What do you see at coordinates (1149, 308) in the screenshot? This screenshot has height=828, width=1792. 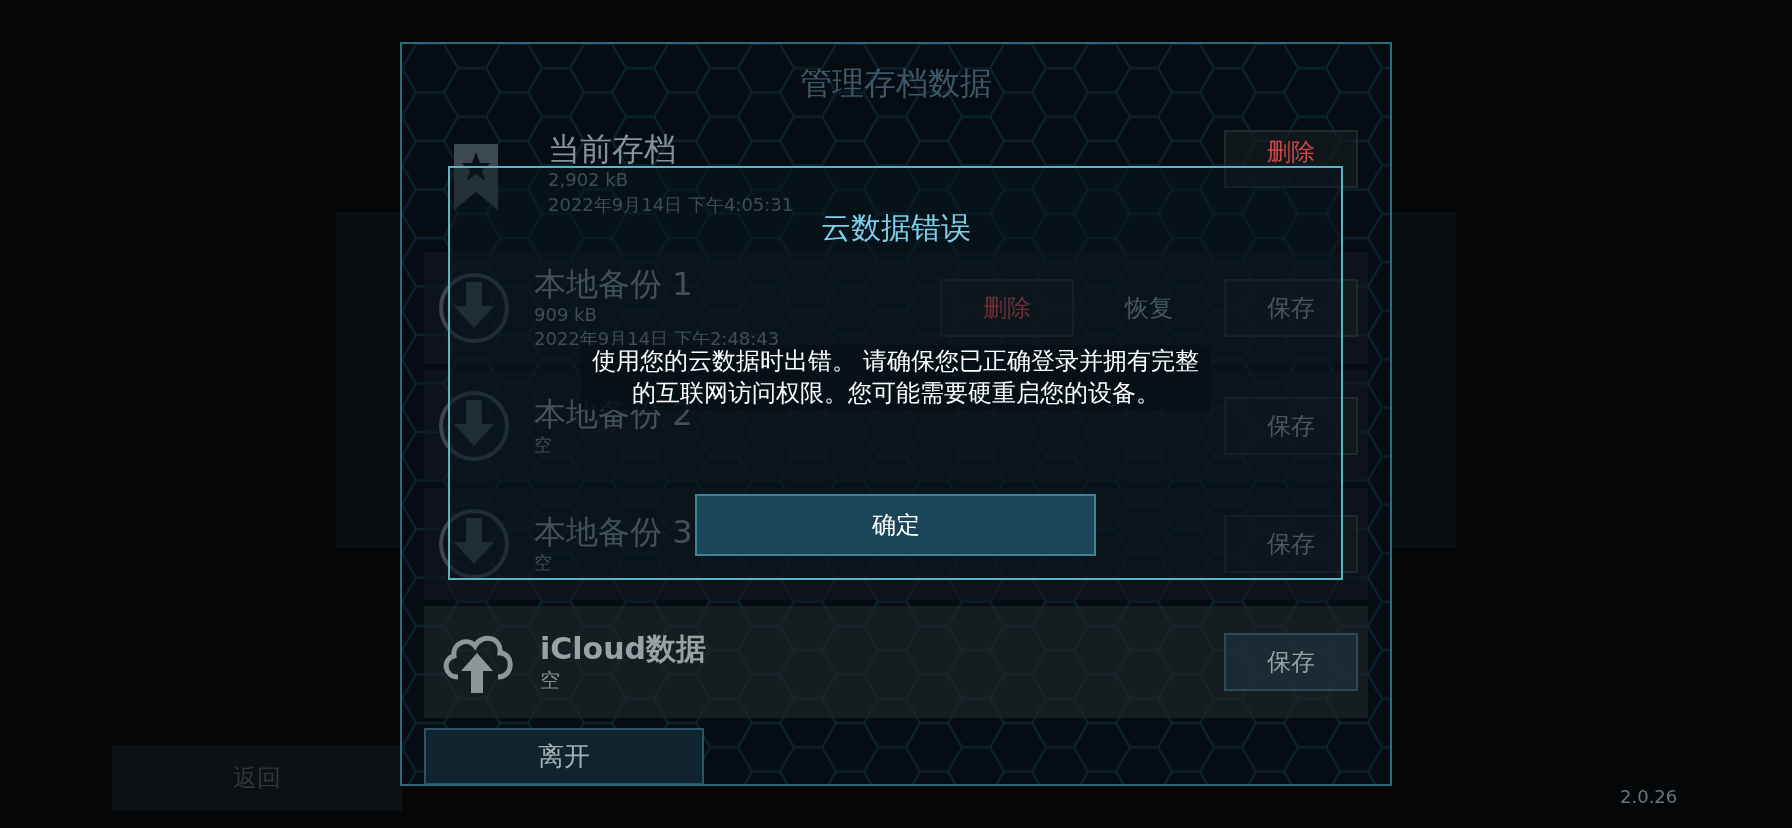 I see `restore-button: 恢复` at bounding box center [1149, 308].